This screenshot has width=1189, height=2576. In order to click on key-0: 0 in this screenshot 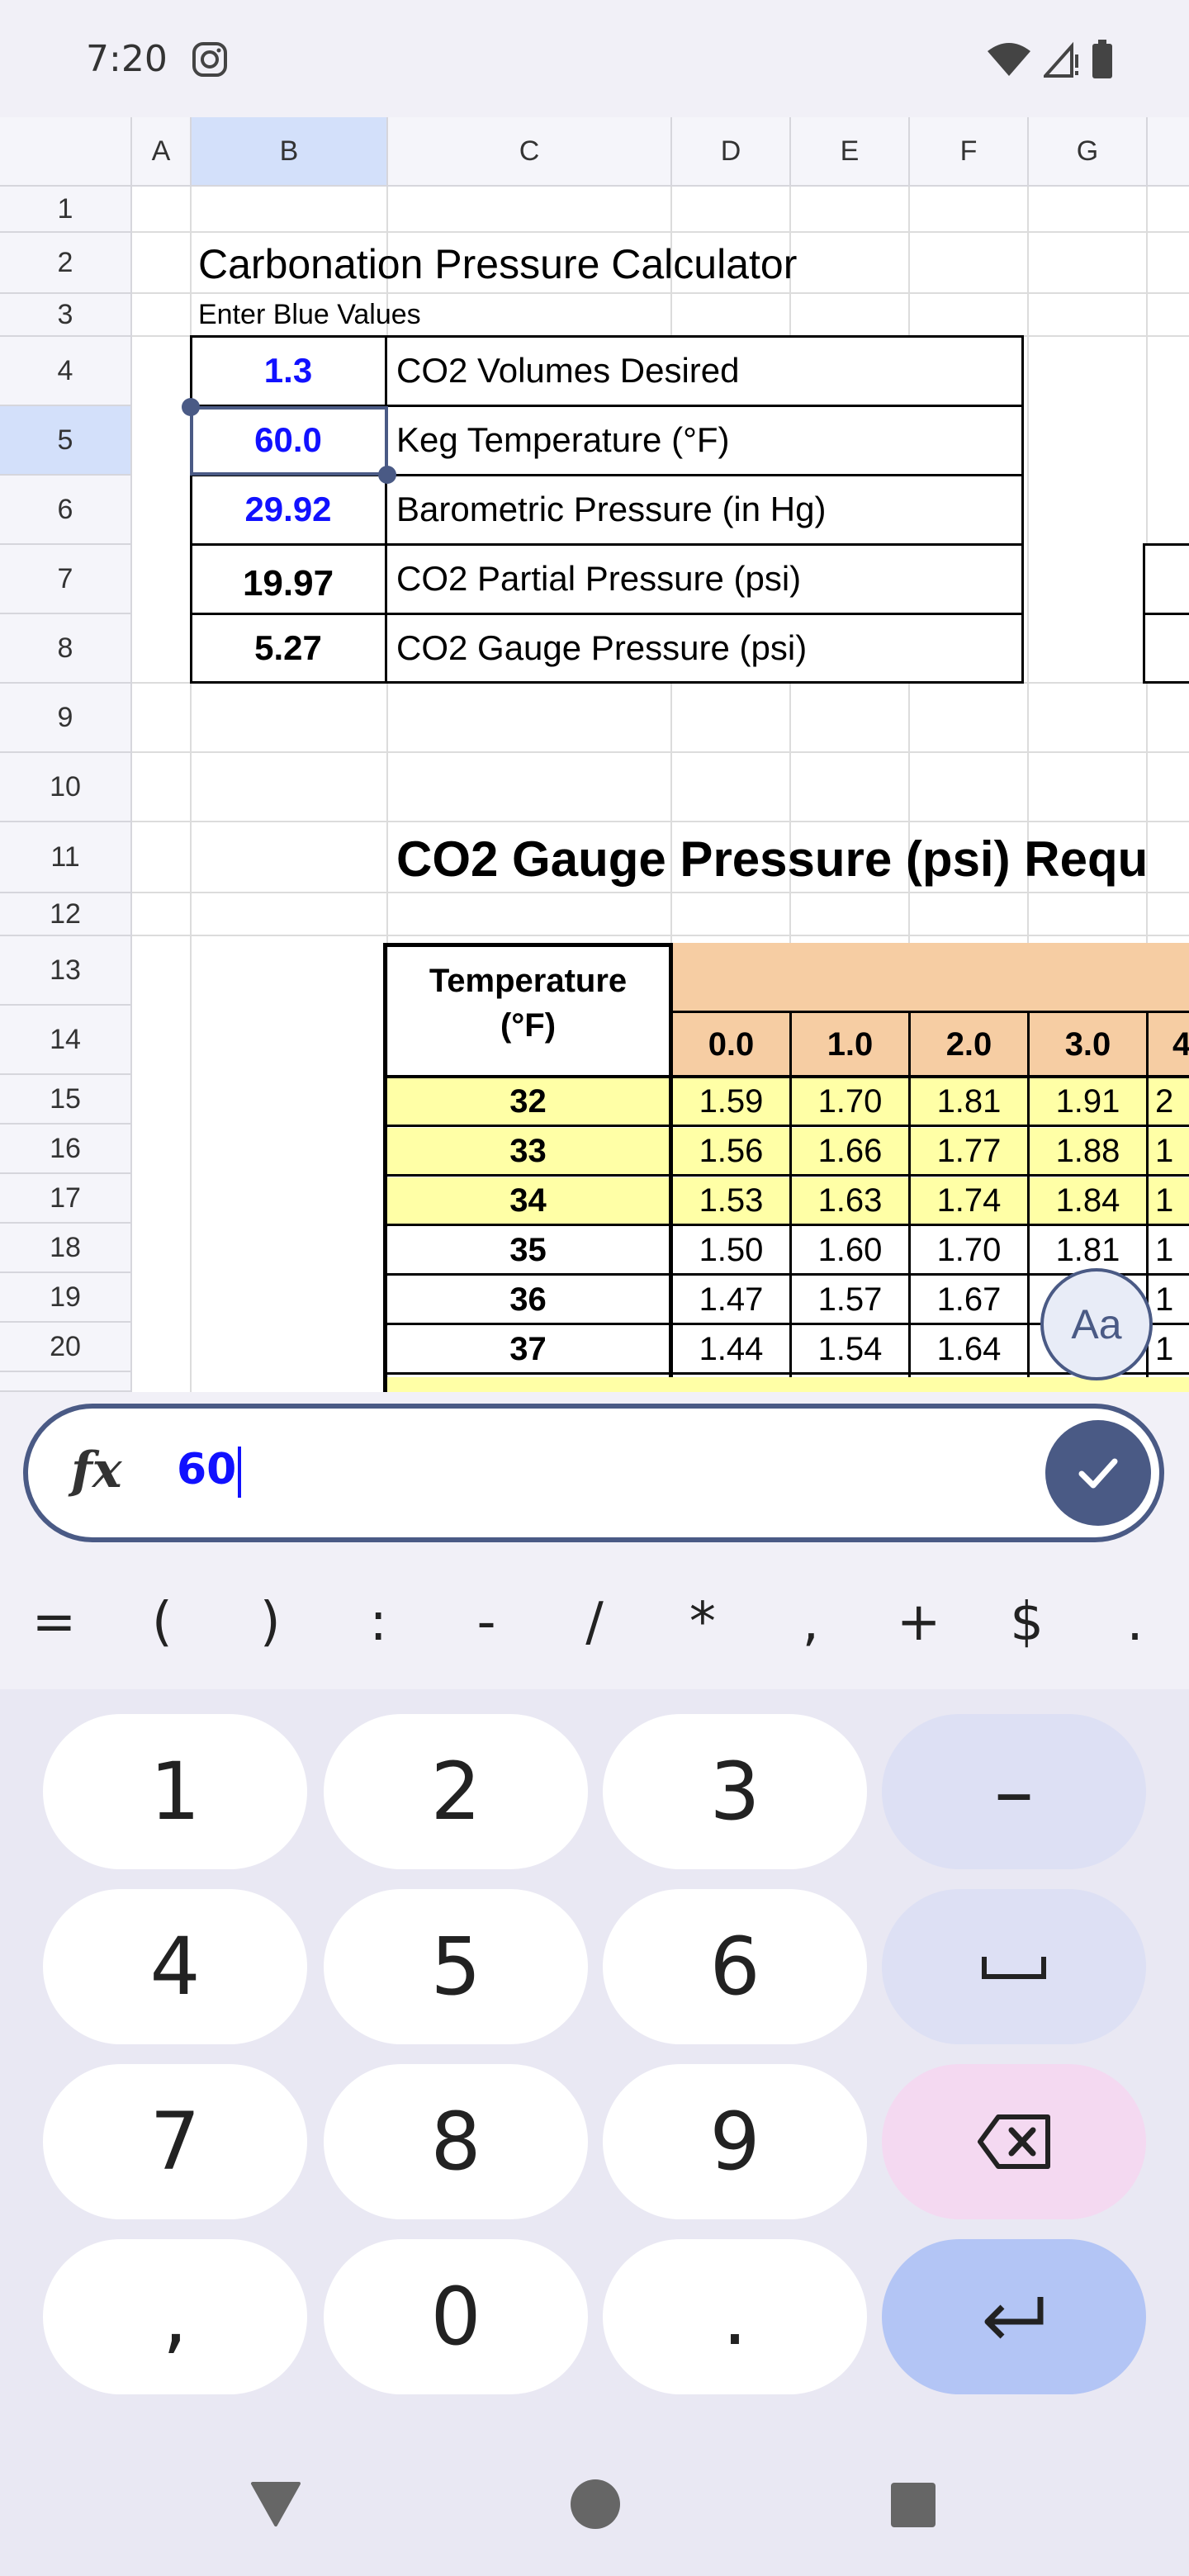, I will do `click(456, 2316)`.